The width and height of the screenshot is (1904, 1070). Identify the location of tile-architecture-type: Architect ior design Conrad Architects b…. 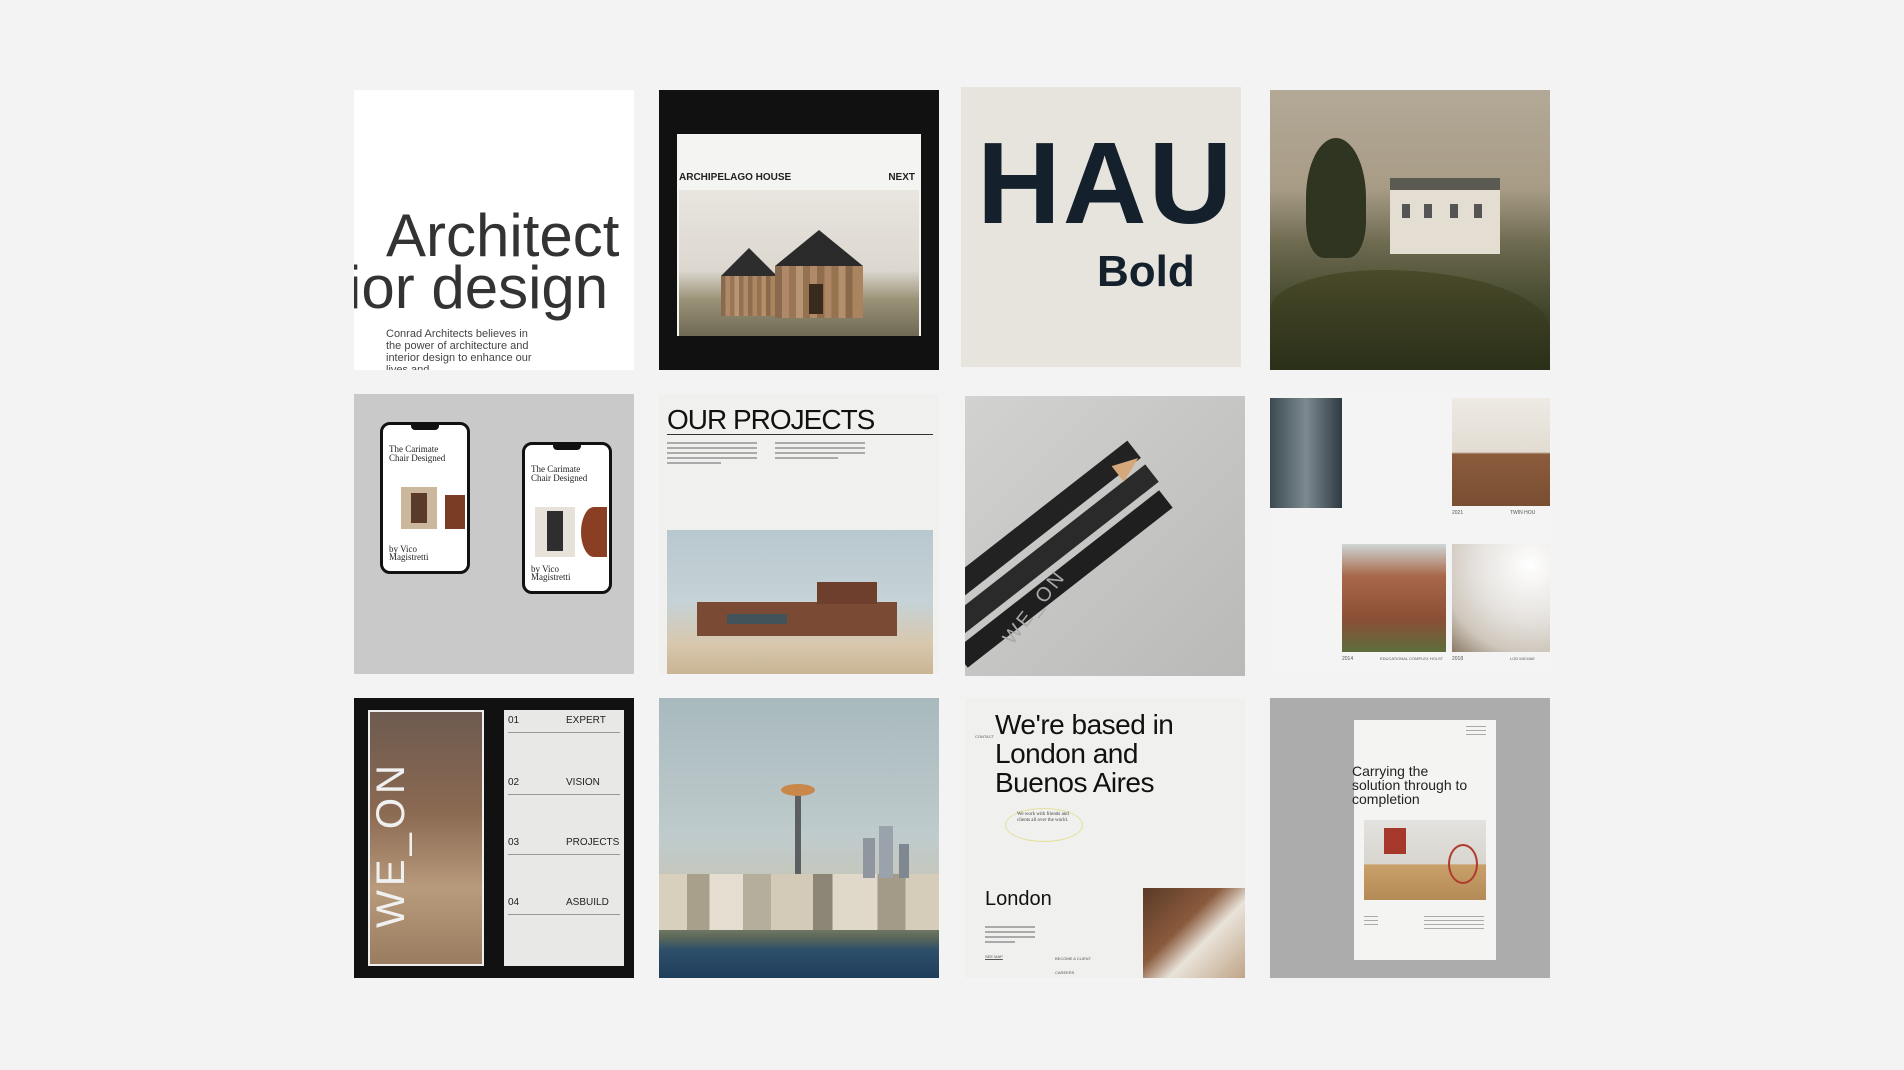
(494, 230).